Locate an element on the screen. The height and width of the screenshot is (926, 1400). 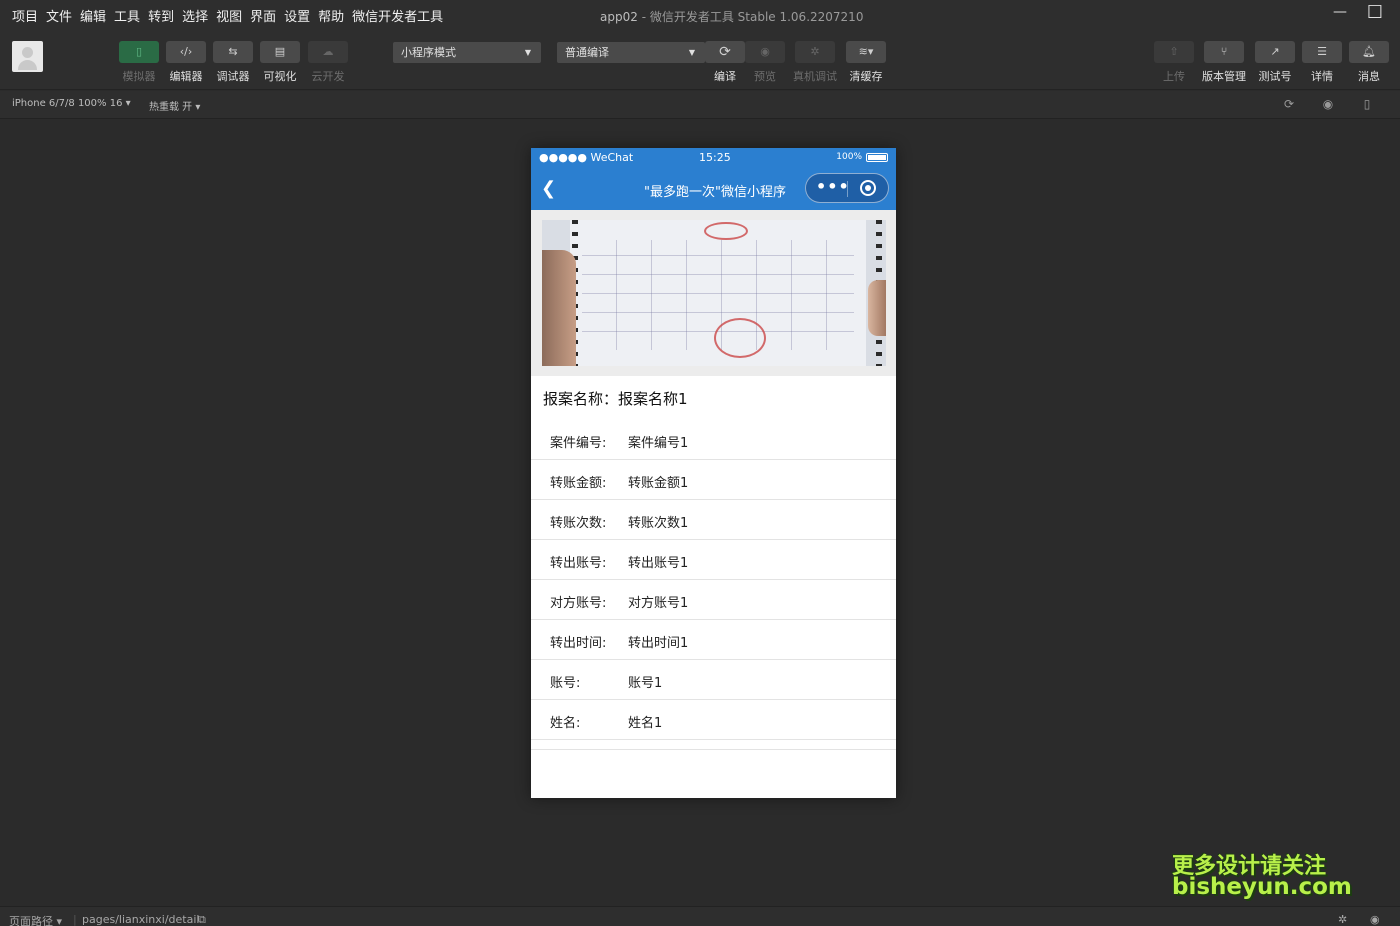
hot-reload-select: 热重载 开 ▾ is located at coordinates (174, 105).